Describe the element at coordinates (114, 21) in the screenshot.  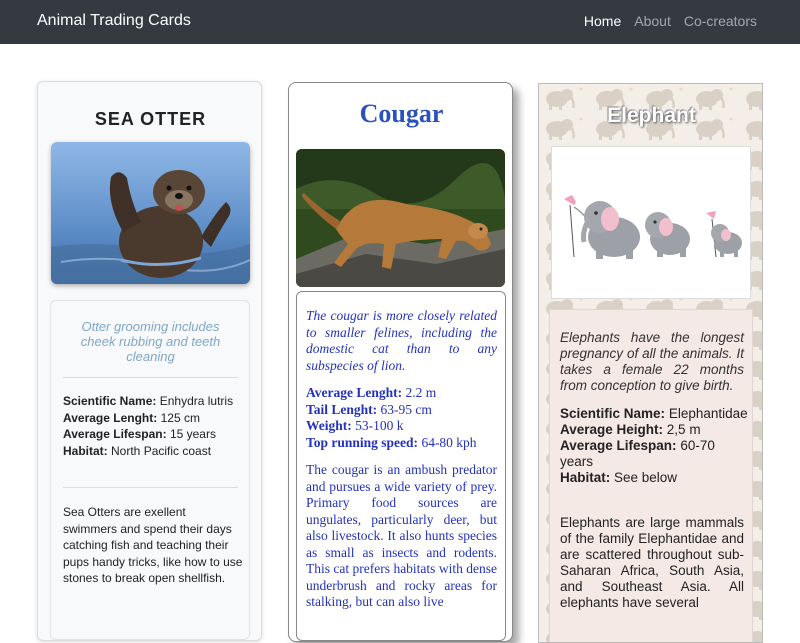
I see `navbar-brand: Animal Trading Cards` at that location.